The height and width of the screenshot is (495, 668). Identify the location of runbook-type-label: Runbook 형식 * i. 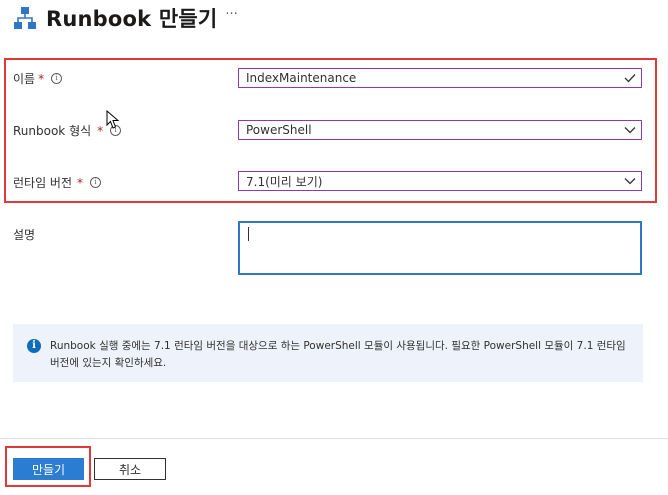
(67, 130).